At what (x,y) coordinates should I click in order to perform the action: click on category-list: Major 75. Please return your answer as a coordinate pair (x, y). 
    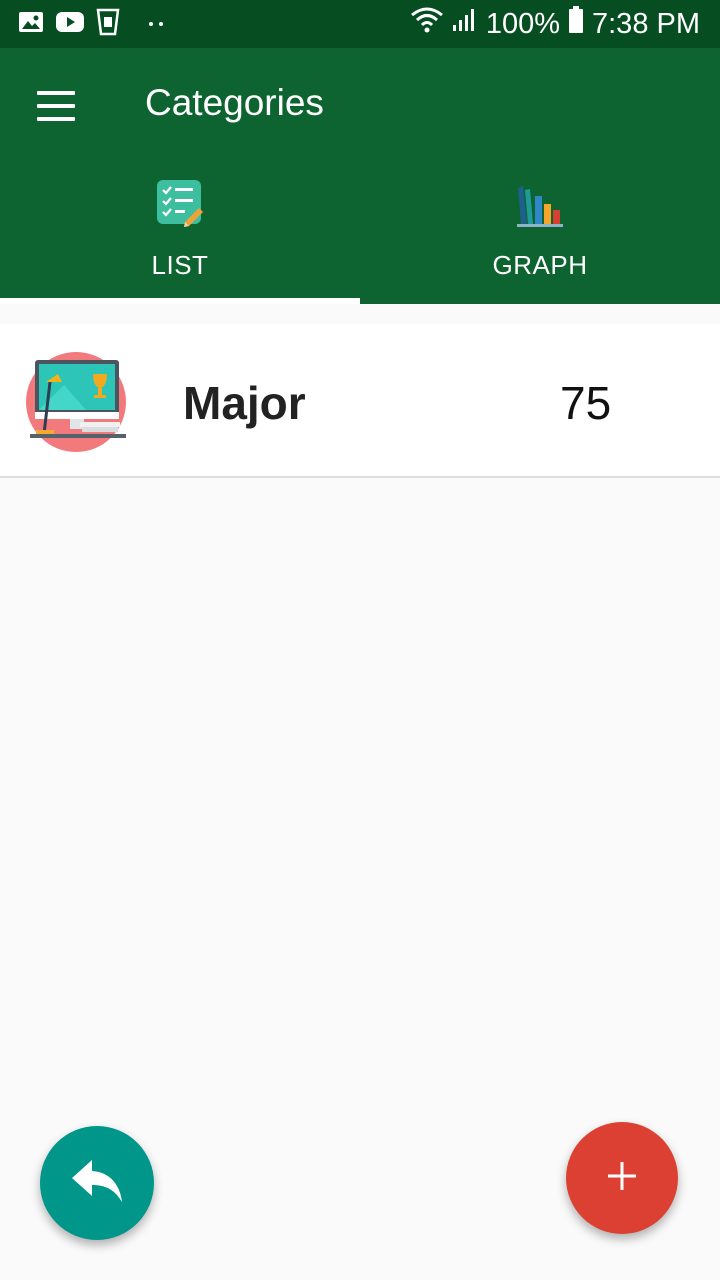
    Looking at the image, I should click on (360, 401).